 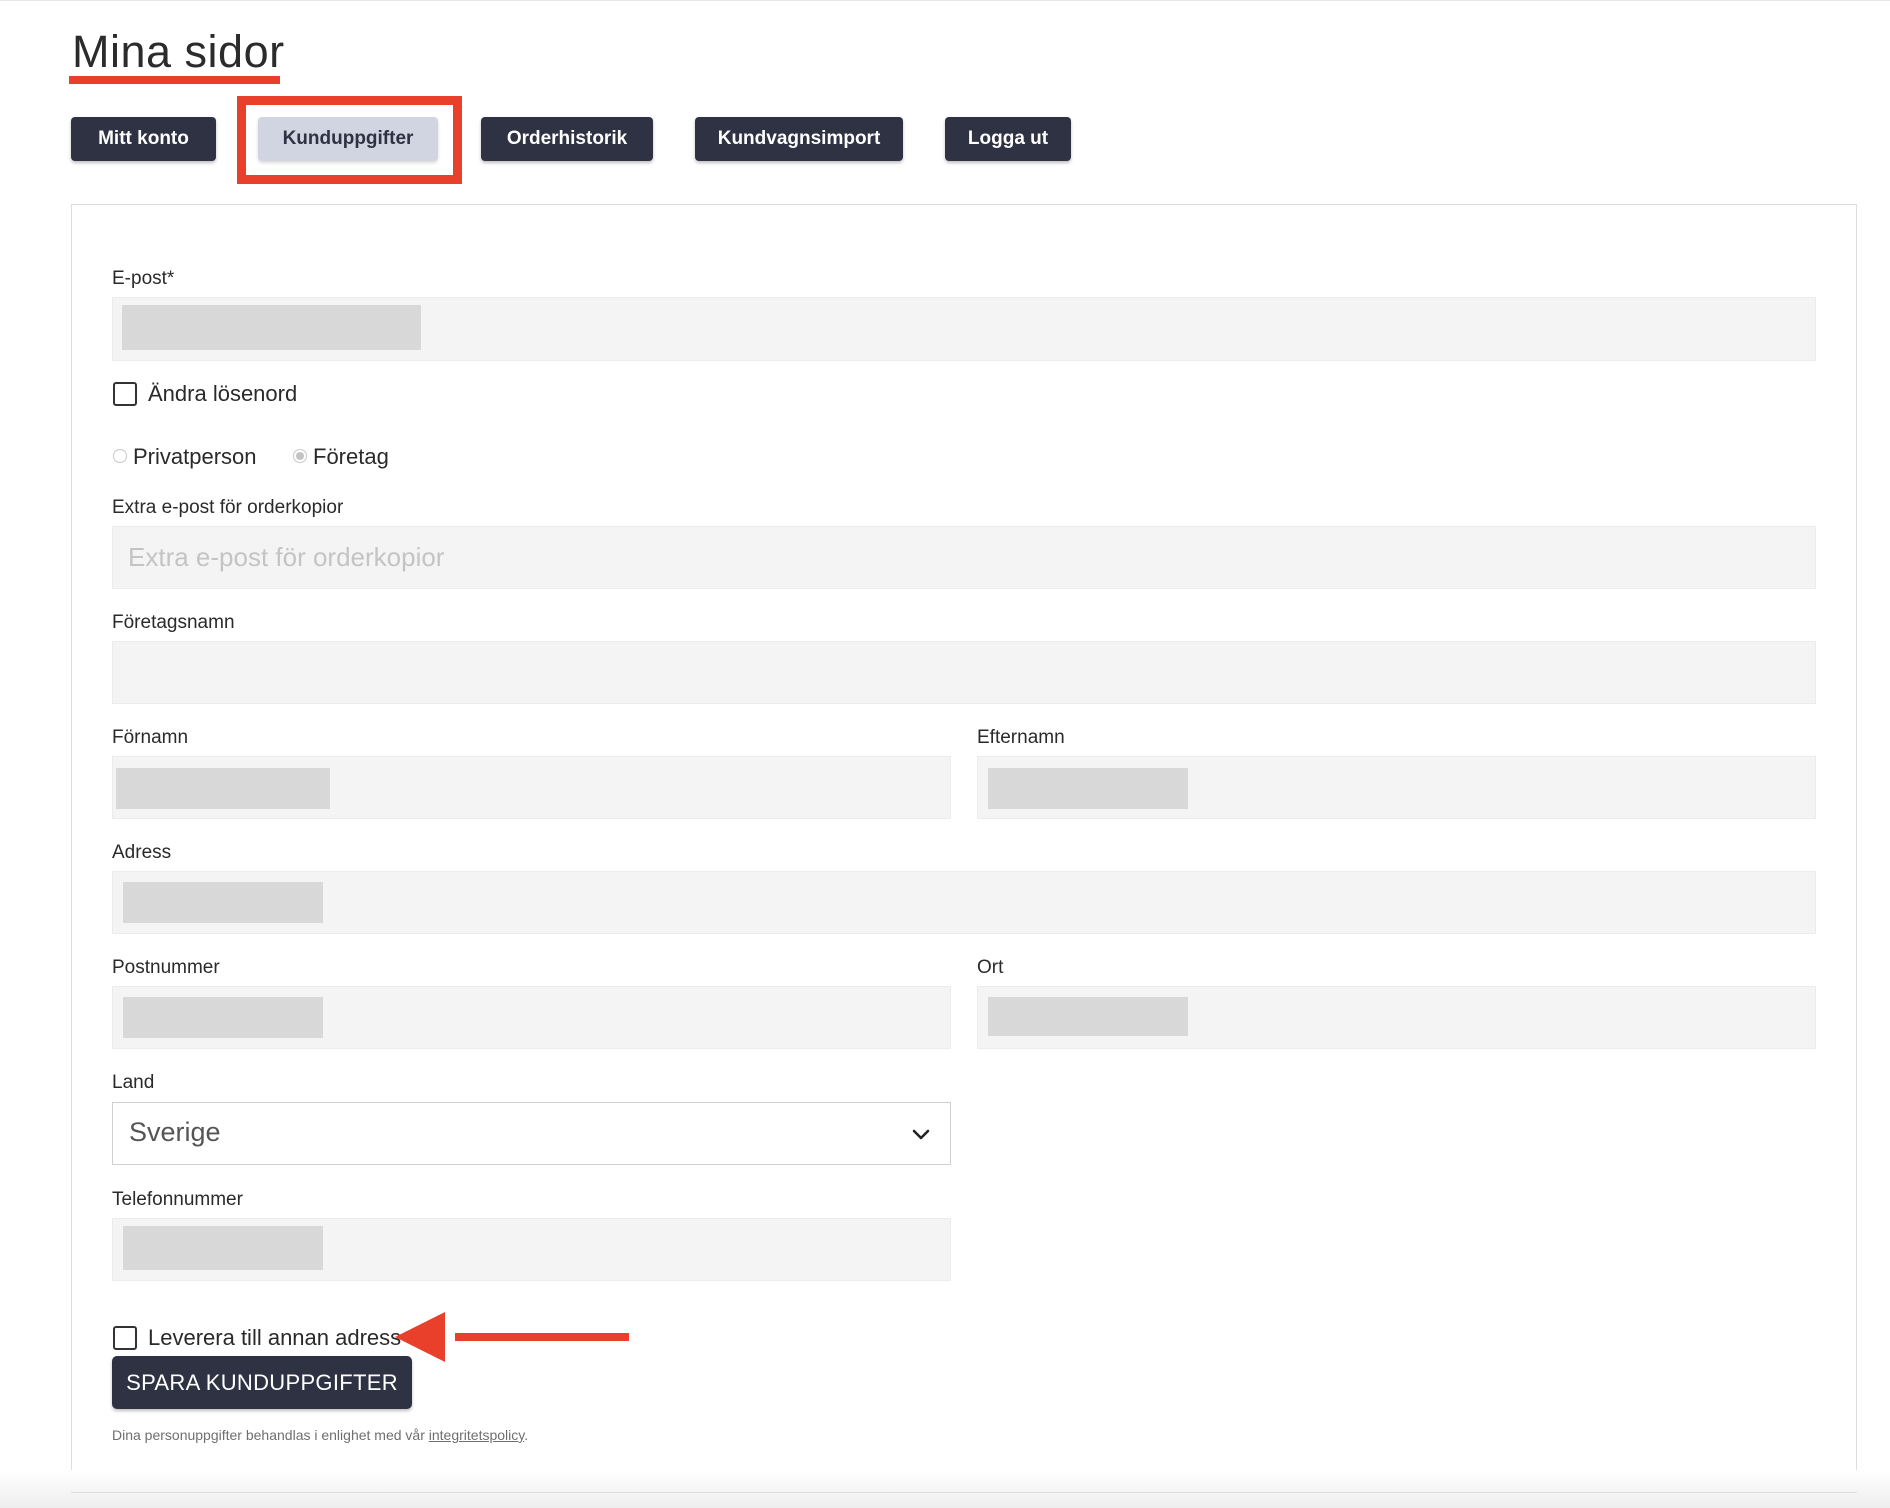 I want to click on radio-foretag-label: Företag, so click(x=351, y=456).